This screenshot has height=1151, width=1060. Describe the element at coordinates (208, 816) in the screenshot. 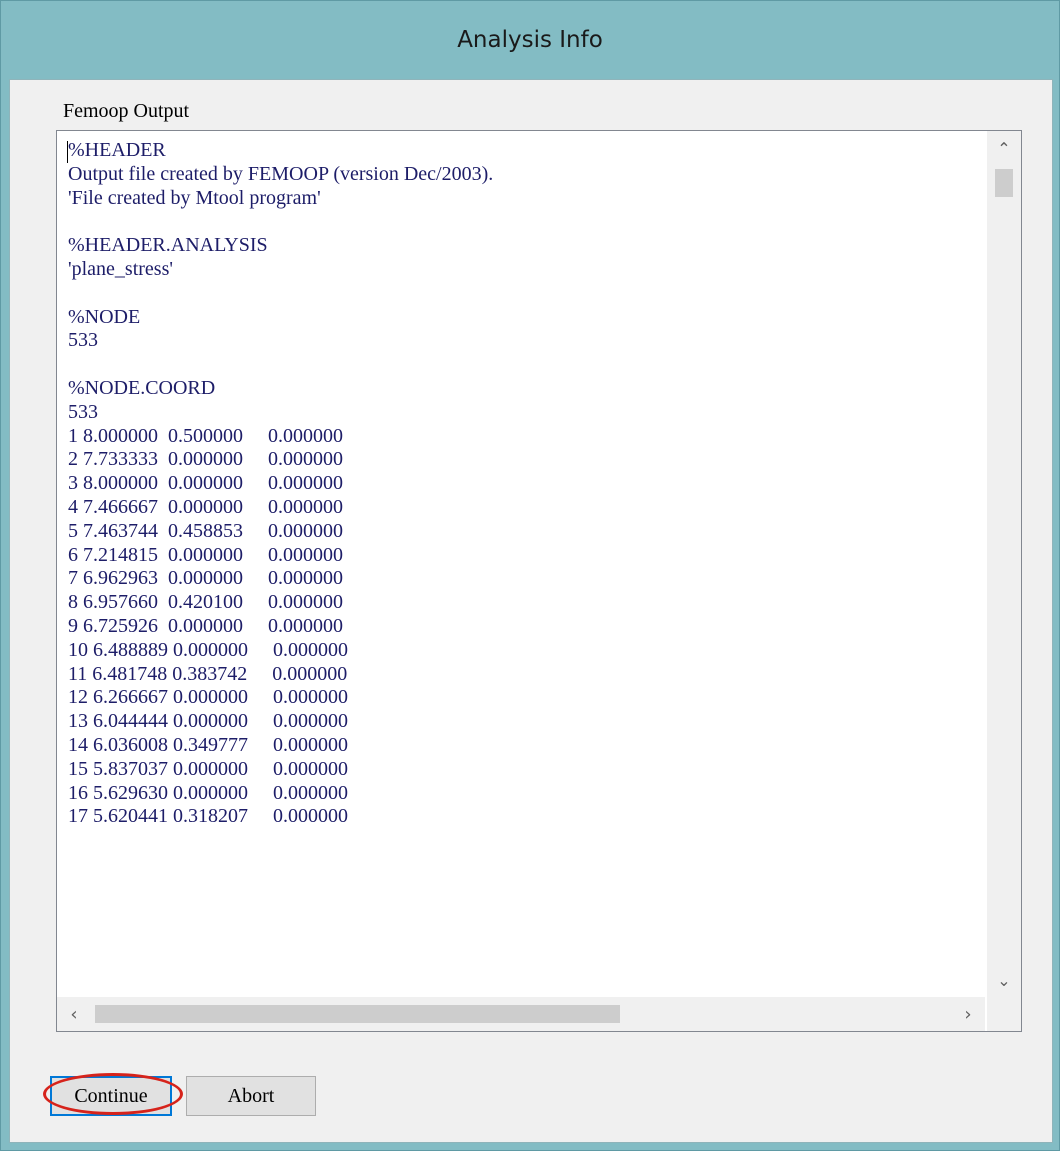

I see `output-line: 17 5.620441 0.318207 0.000000` at that location.